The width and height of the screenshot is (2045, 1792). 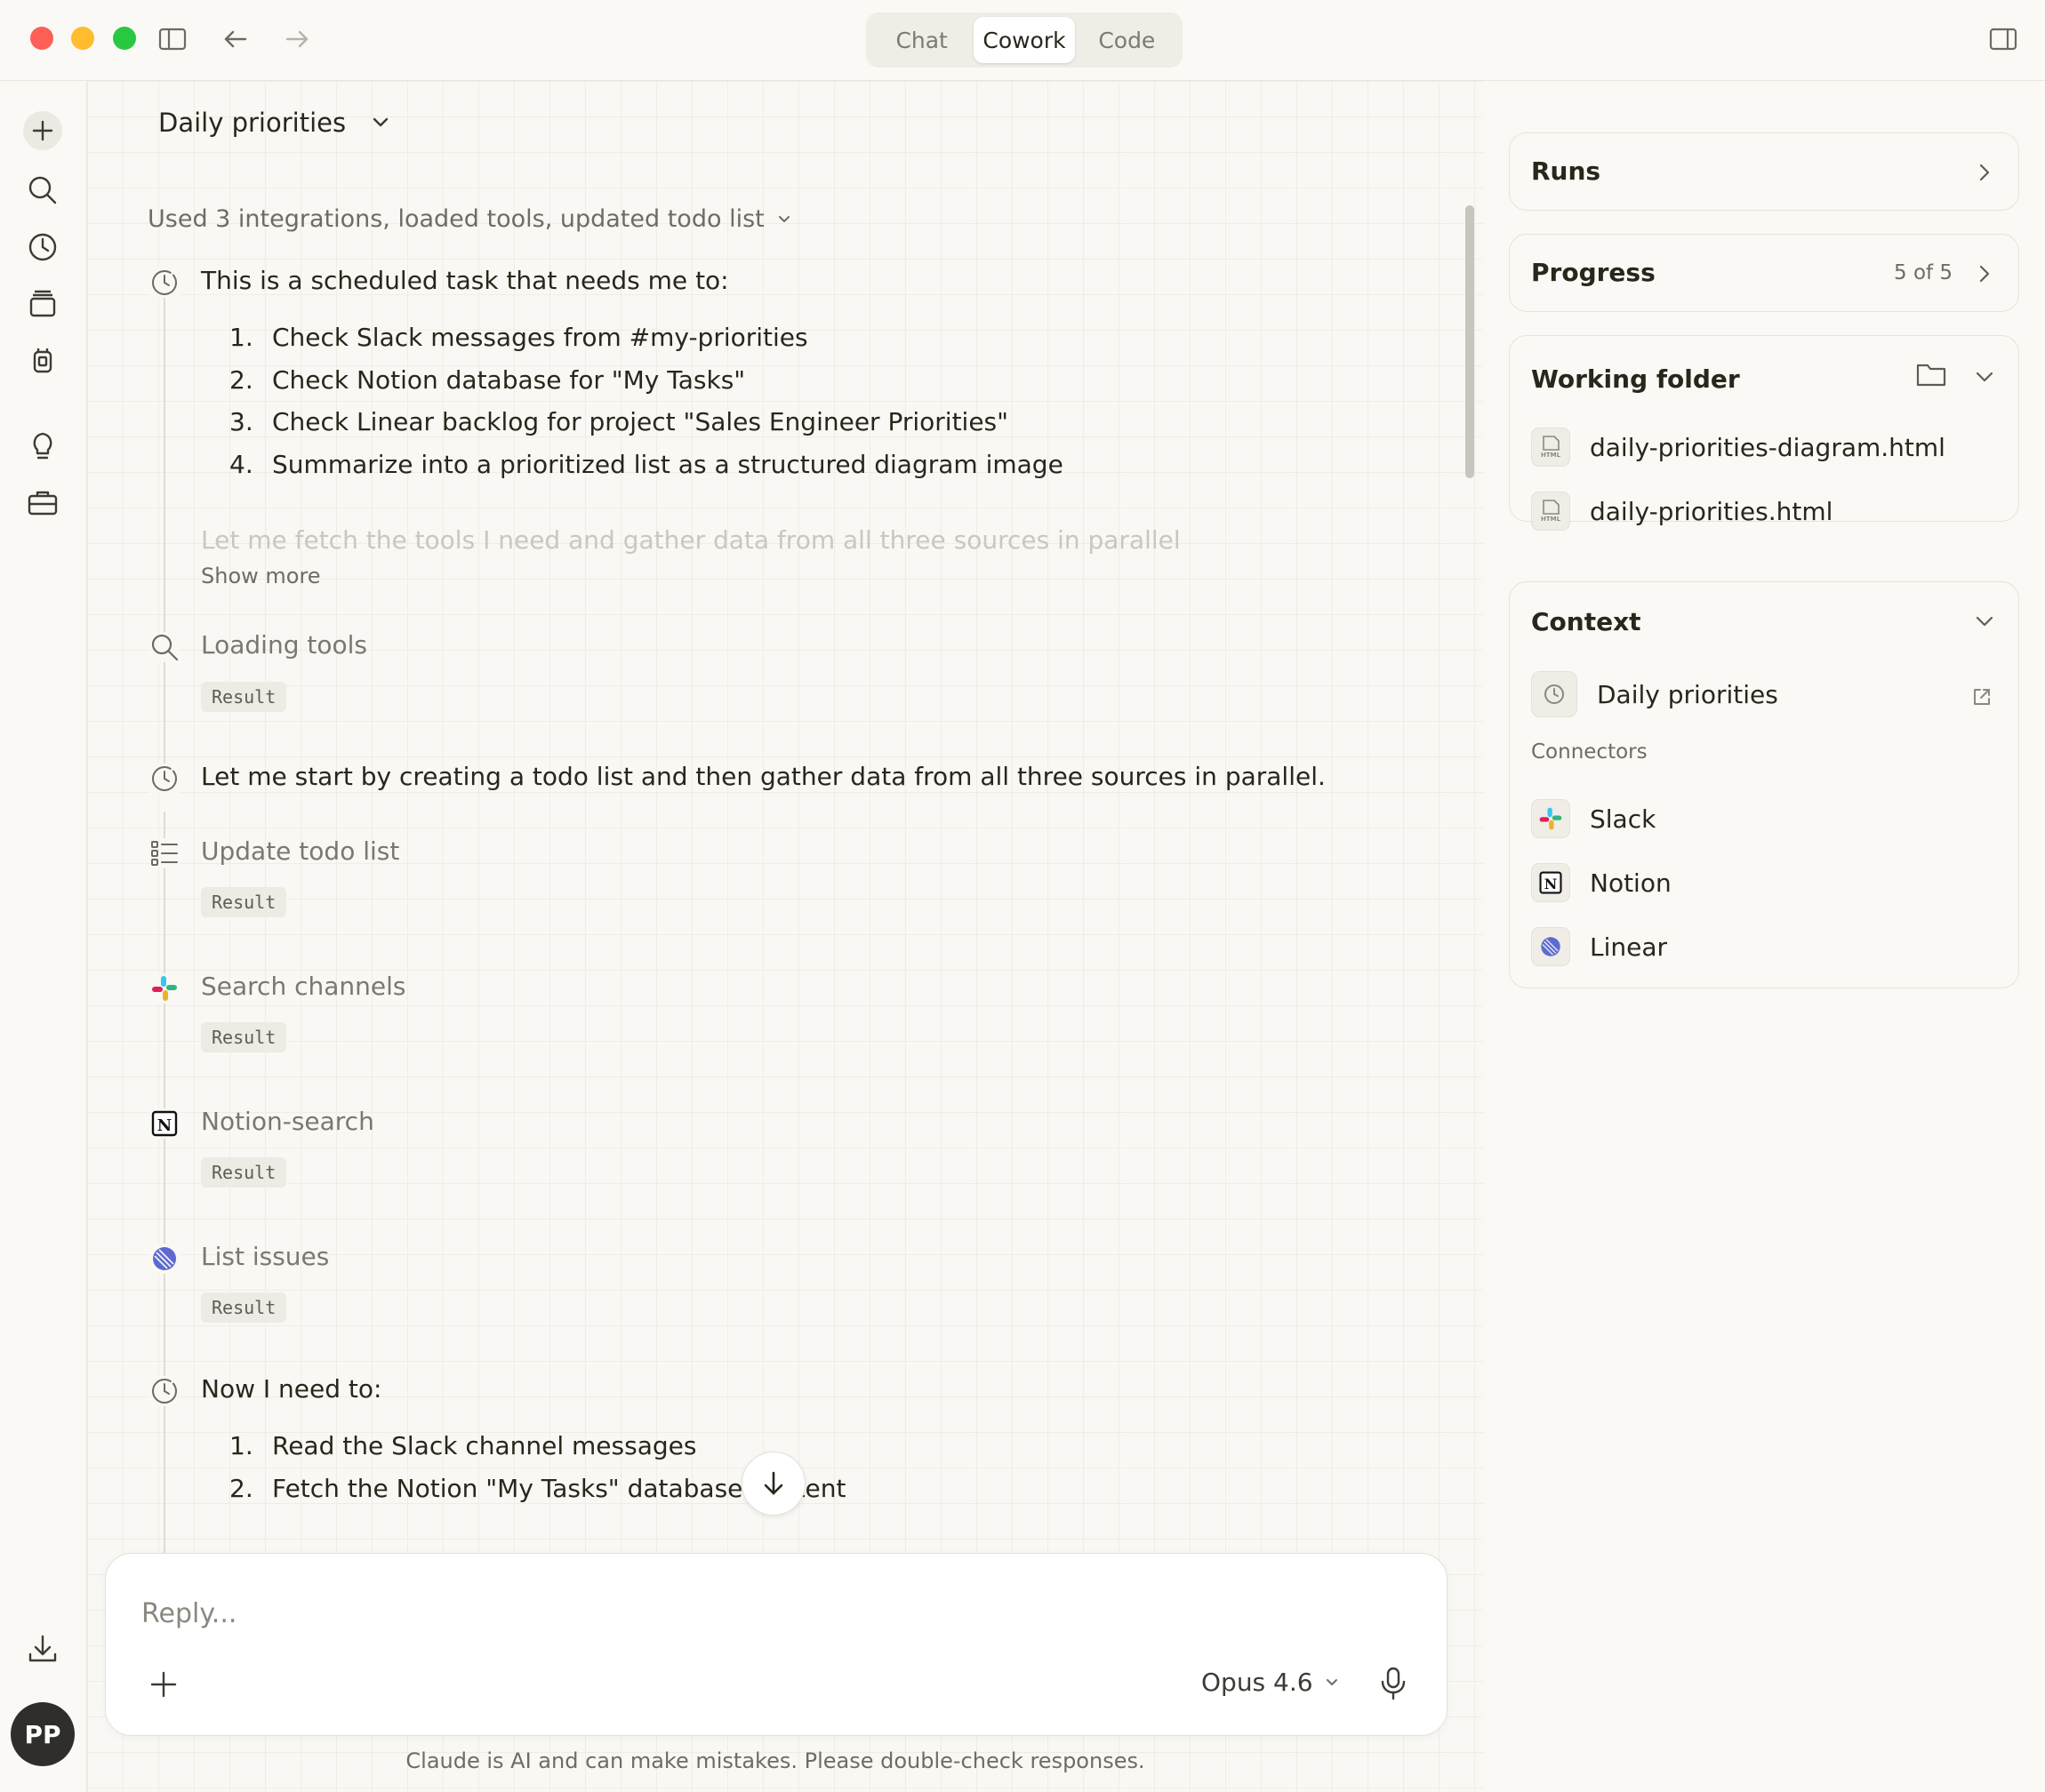 I want to click on connector-notion: N Notion, so click(x=1601, y=882).